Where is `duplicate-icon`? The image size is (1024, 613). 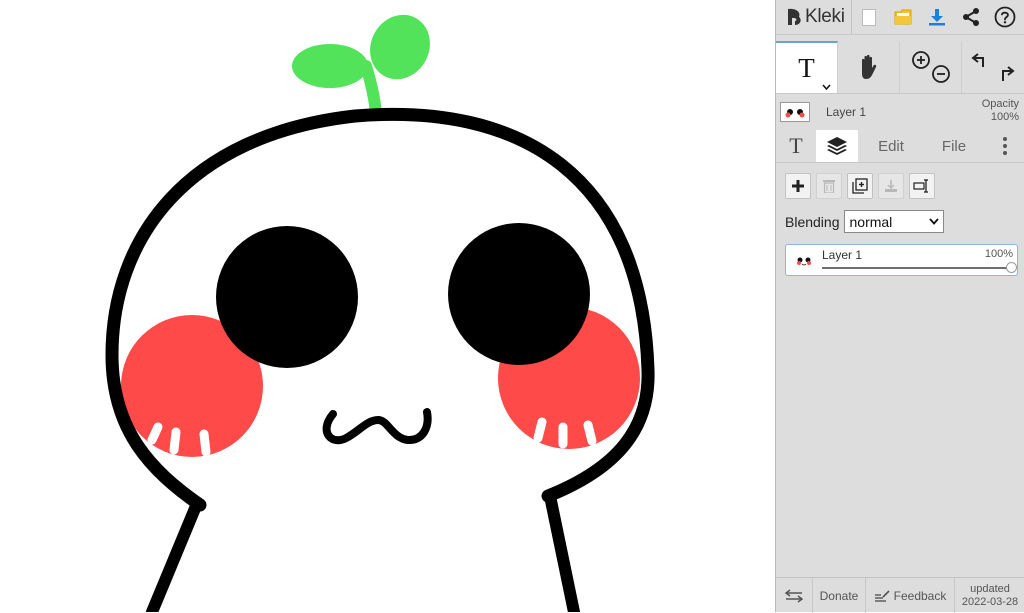 duplicate-icon is located at coordinates (860, 186).